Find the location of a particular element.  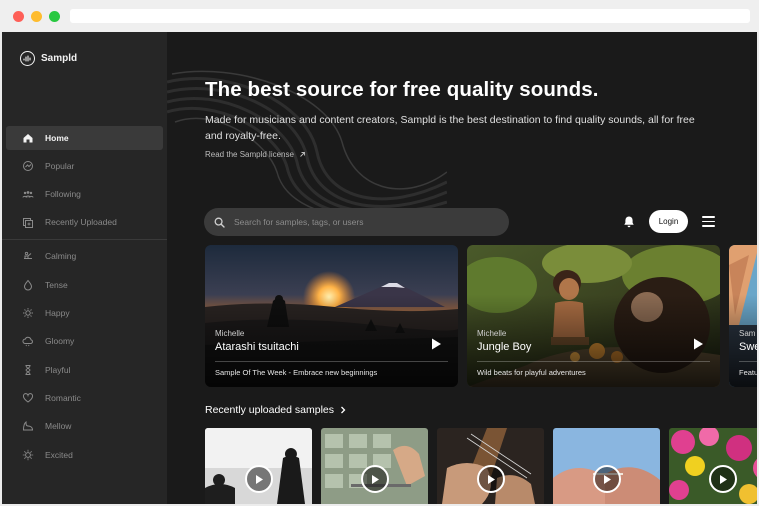

sidebar-item-label: Playful is located at coordinates (58, 370).